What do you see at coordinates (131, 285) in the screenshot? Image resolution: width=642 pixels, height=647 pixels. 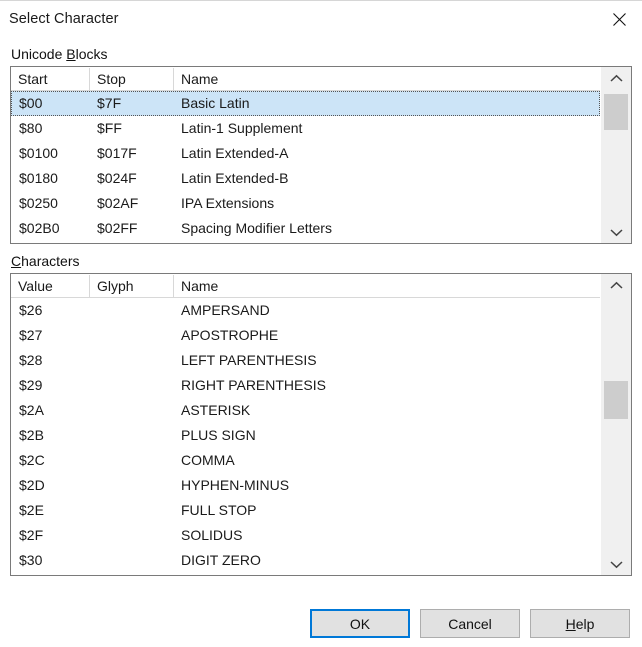 I see `column-header-glyph: Glyph` at bounding box center [131, 285].